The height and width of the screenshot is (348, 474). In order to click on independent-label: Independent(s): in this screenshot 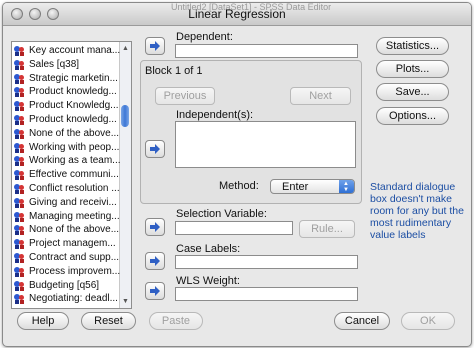, I will do `click(215, 115)`.